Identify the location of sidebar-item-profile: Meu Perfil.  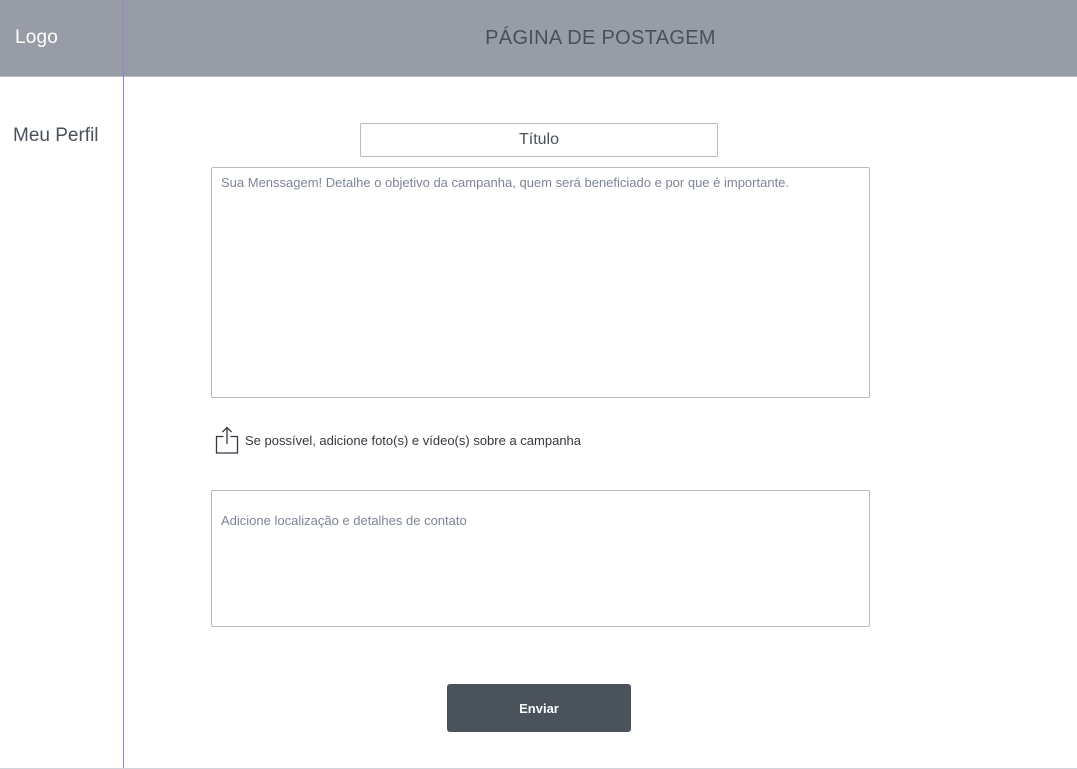
(56, 136).